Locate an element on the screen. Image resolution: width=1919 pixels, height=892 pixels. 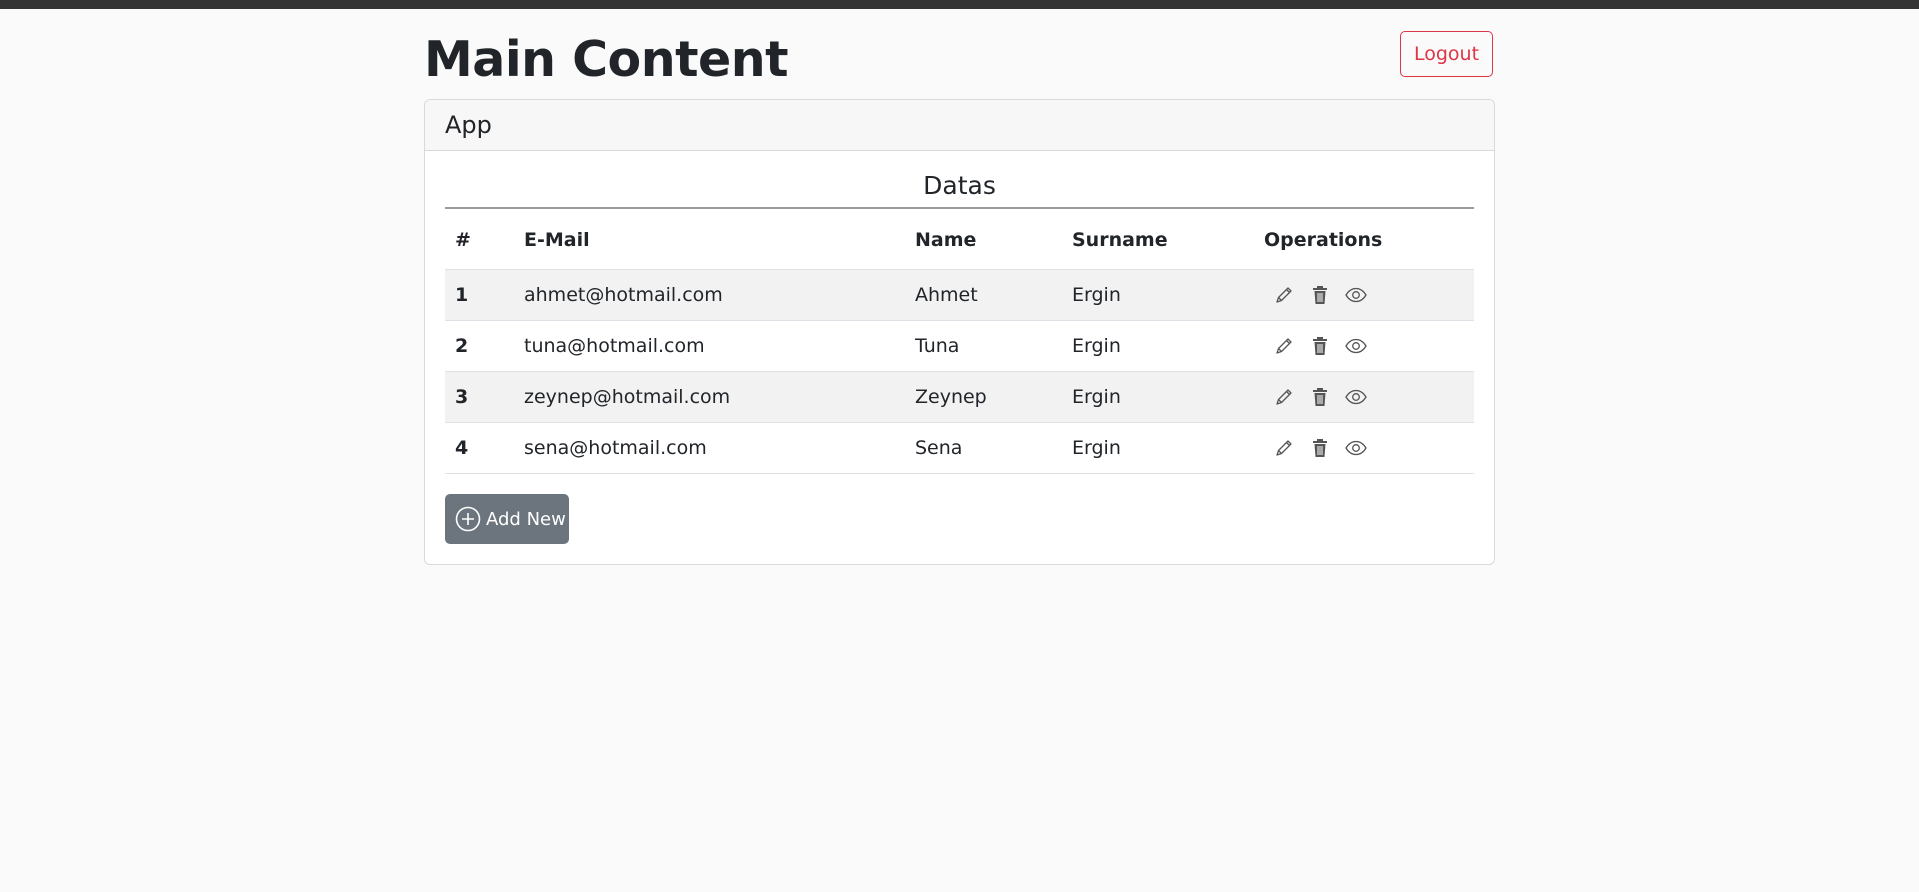
column-header-email: E-Mail is located at coordinates (719, 240).